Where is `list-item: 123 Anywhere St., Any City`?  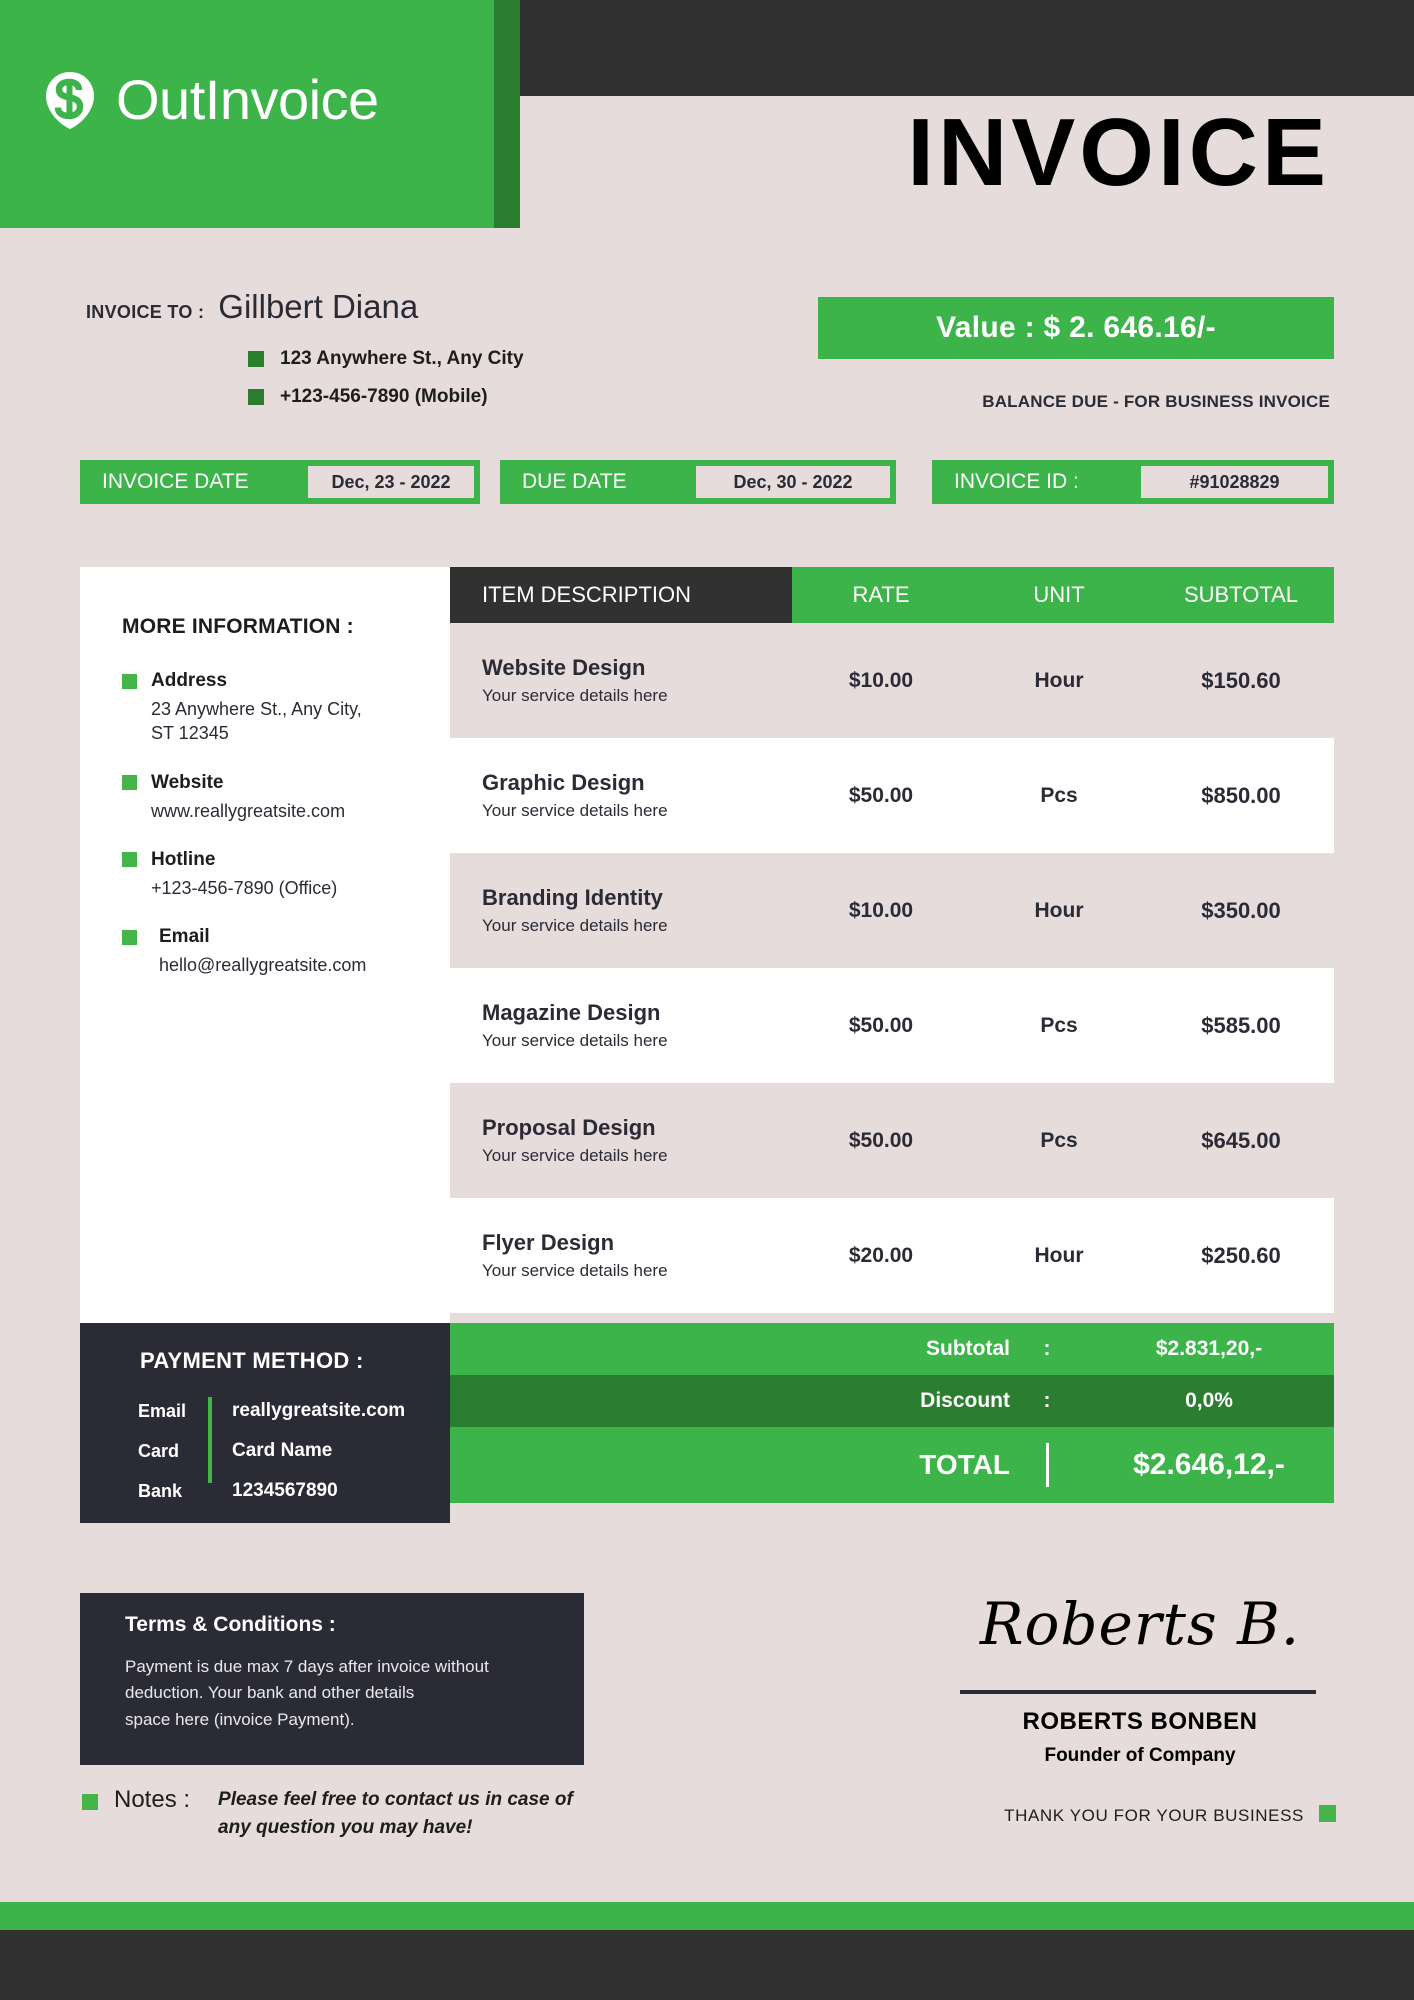
list-item: 123 Anywhere St., Any City is located at coordinates (386, 359).